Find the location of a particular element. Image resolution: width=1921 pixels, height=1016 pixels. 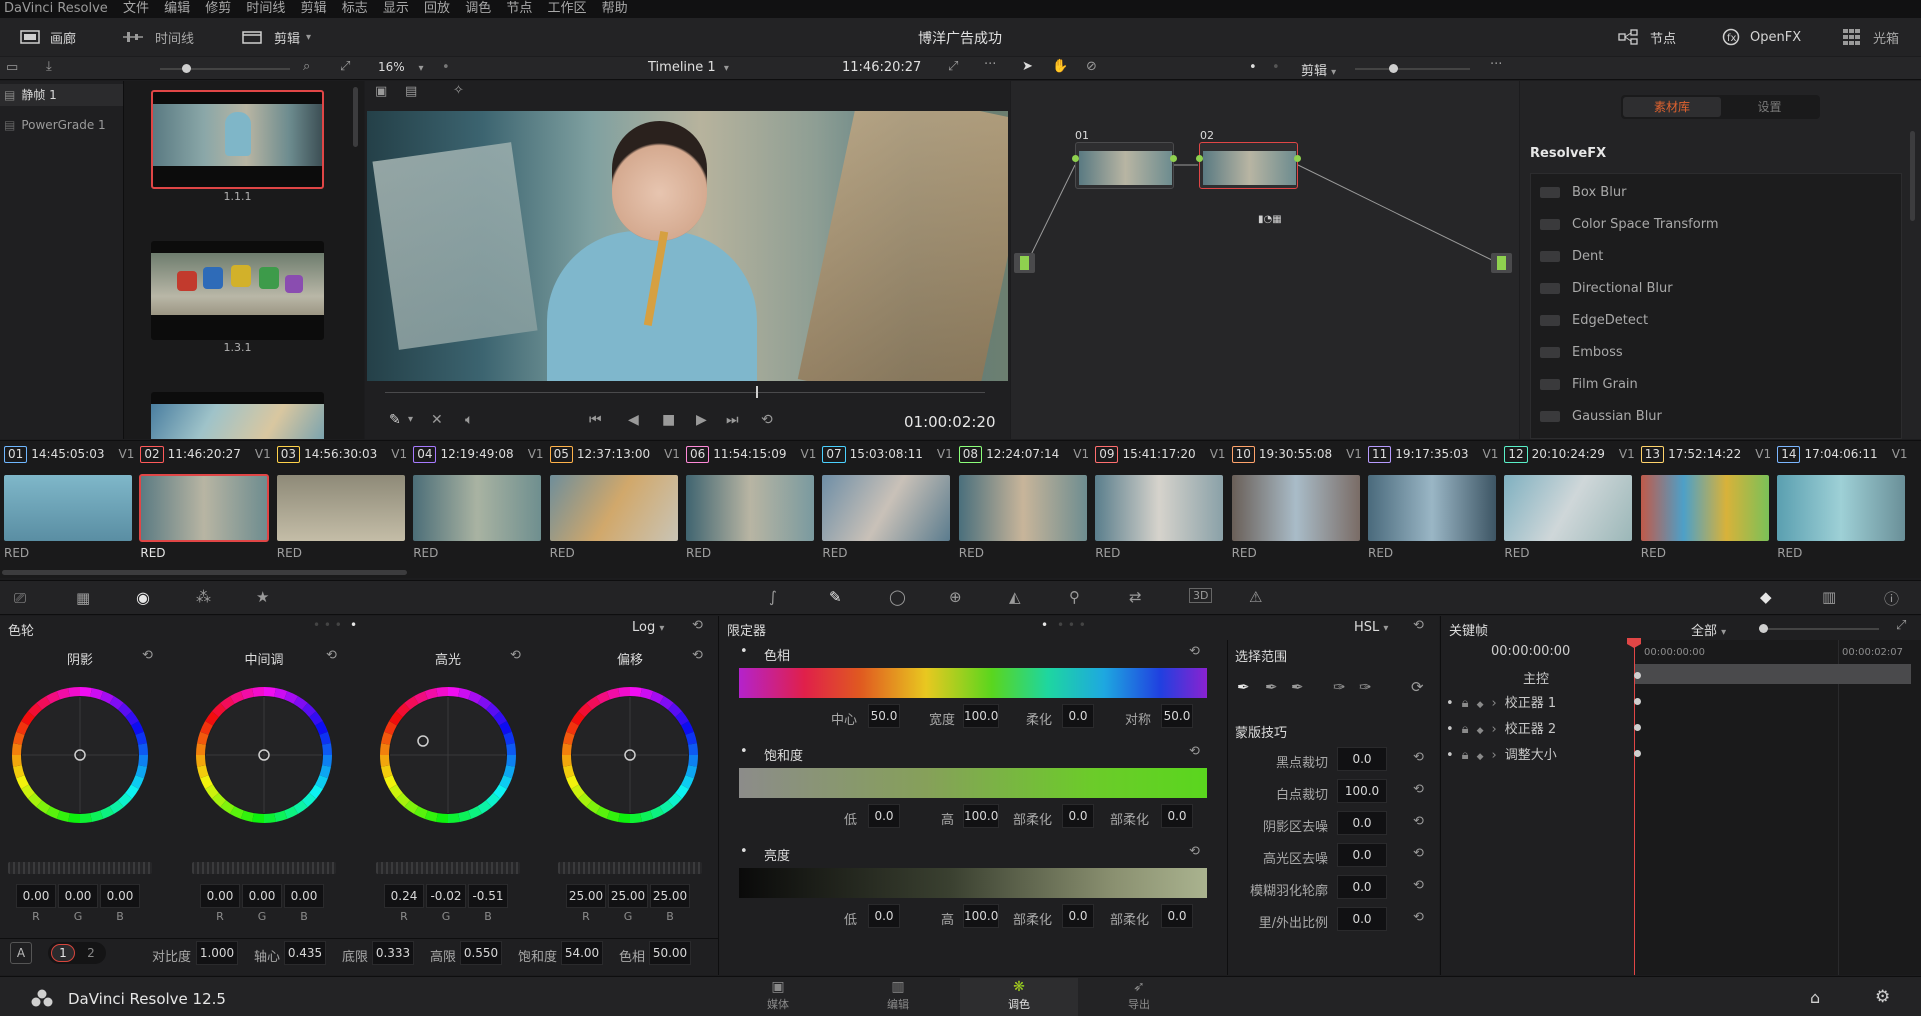

wheel-mode-selector: Log ▾ is located at coordinates (648, 627).